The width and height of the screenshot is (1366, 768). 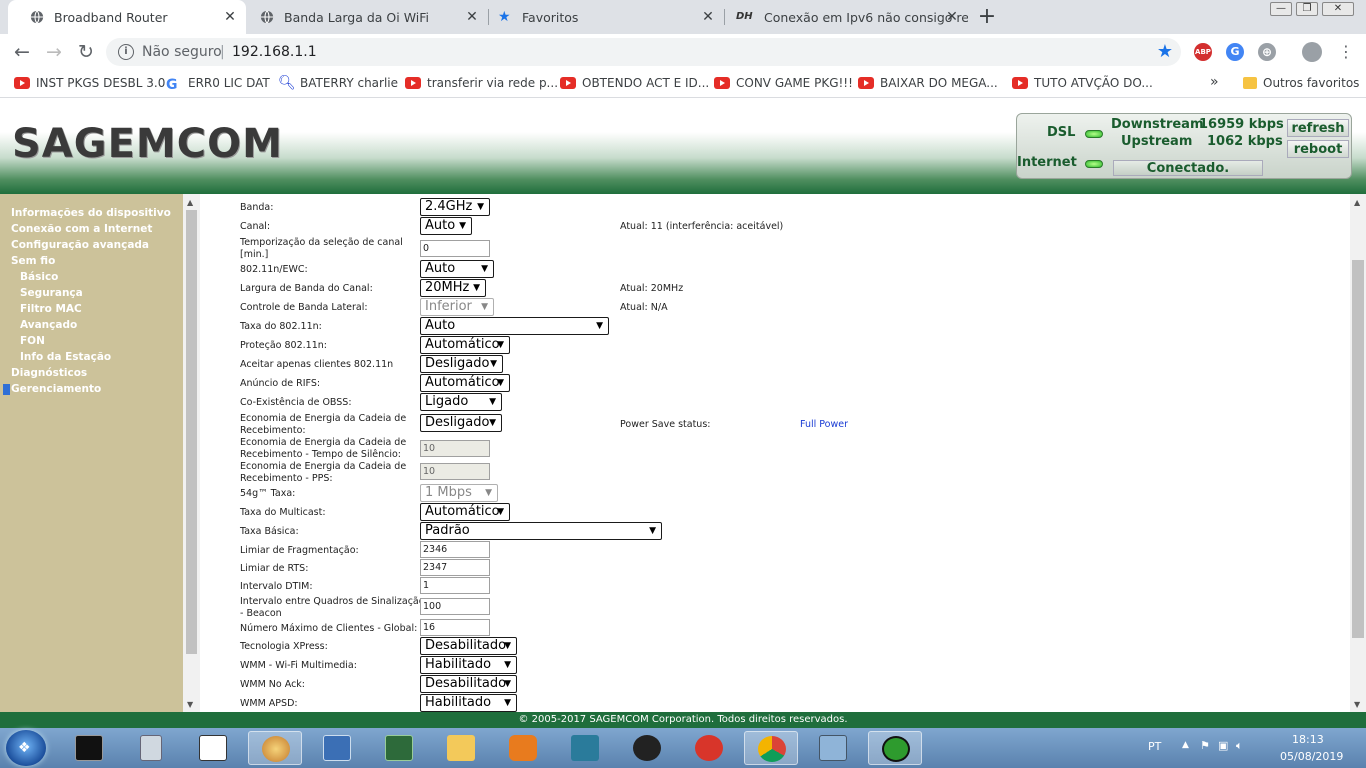 What do you see at coordinates (1281, 9) in the screenshot?
I see `minimize-button: —` at bounding box center [1281, 9].